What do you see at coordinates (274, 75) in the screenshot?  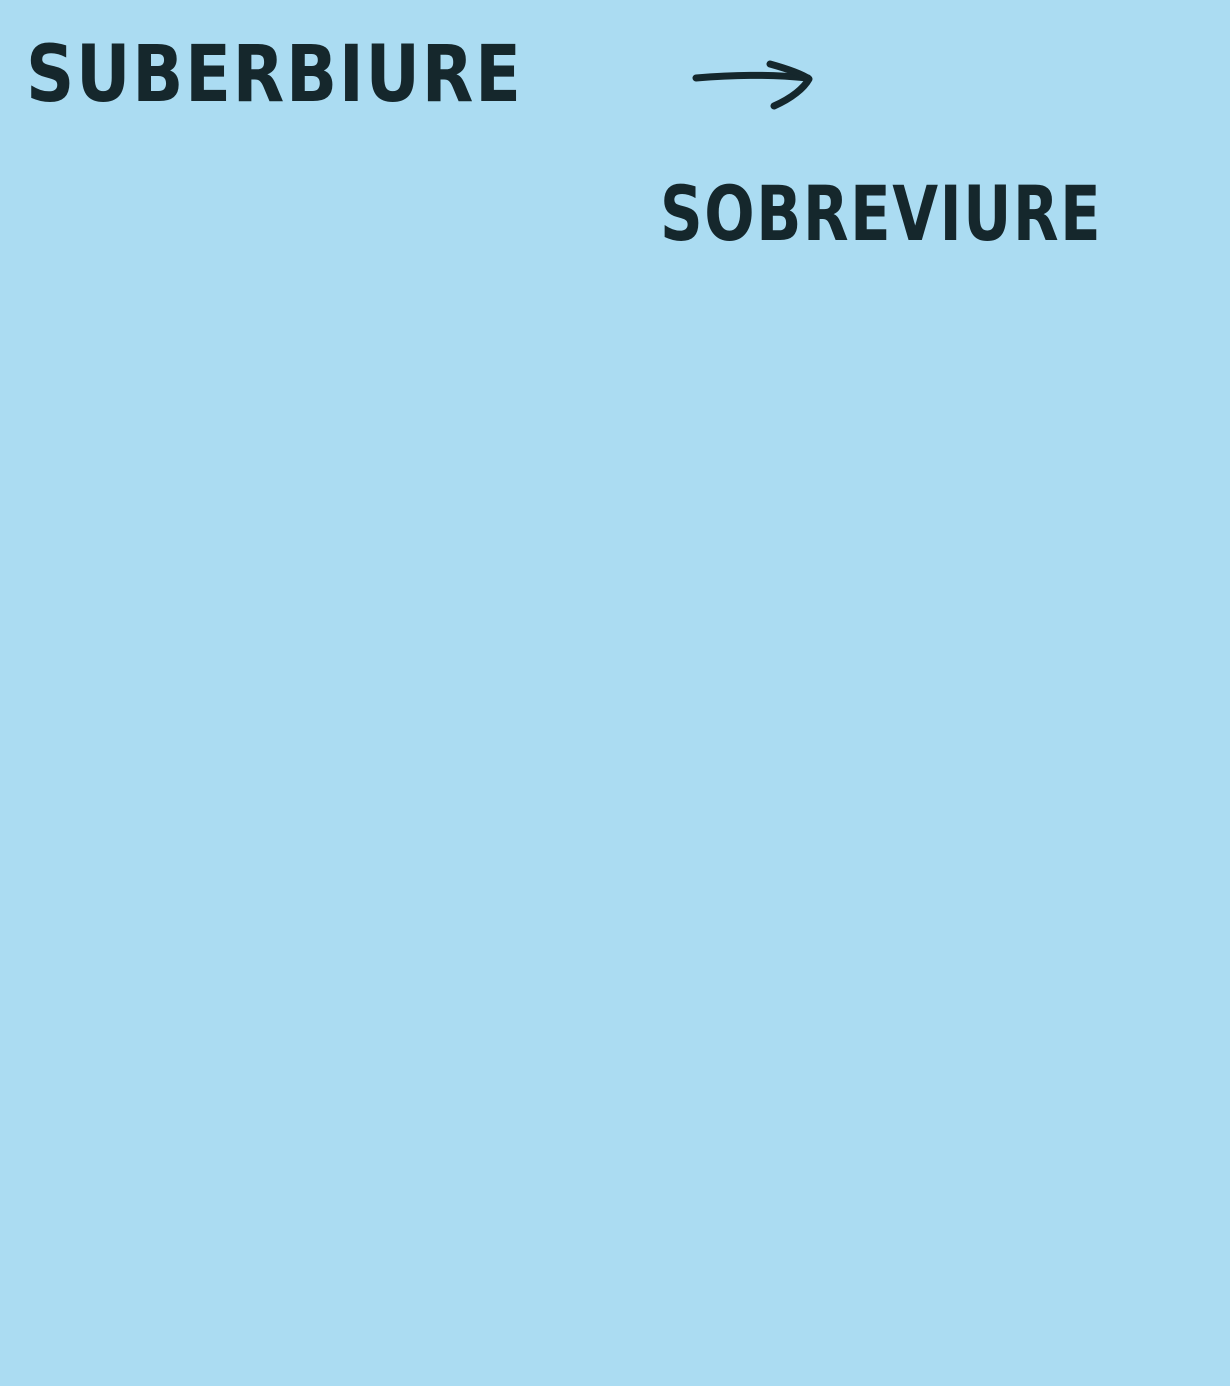 I see `handwritten-word-suberbiure: SUBERBIURE` at bounding box center [274, 75].